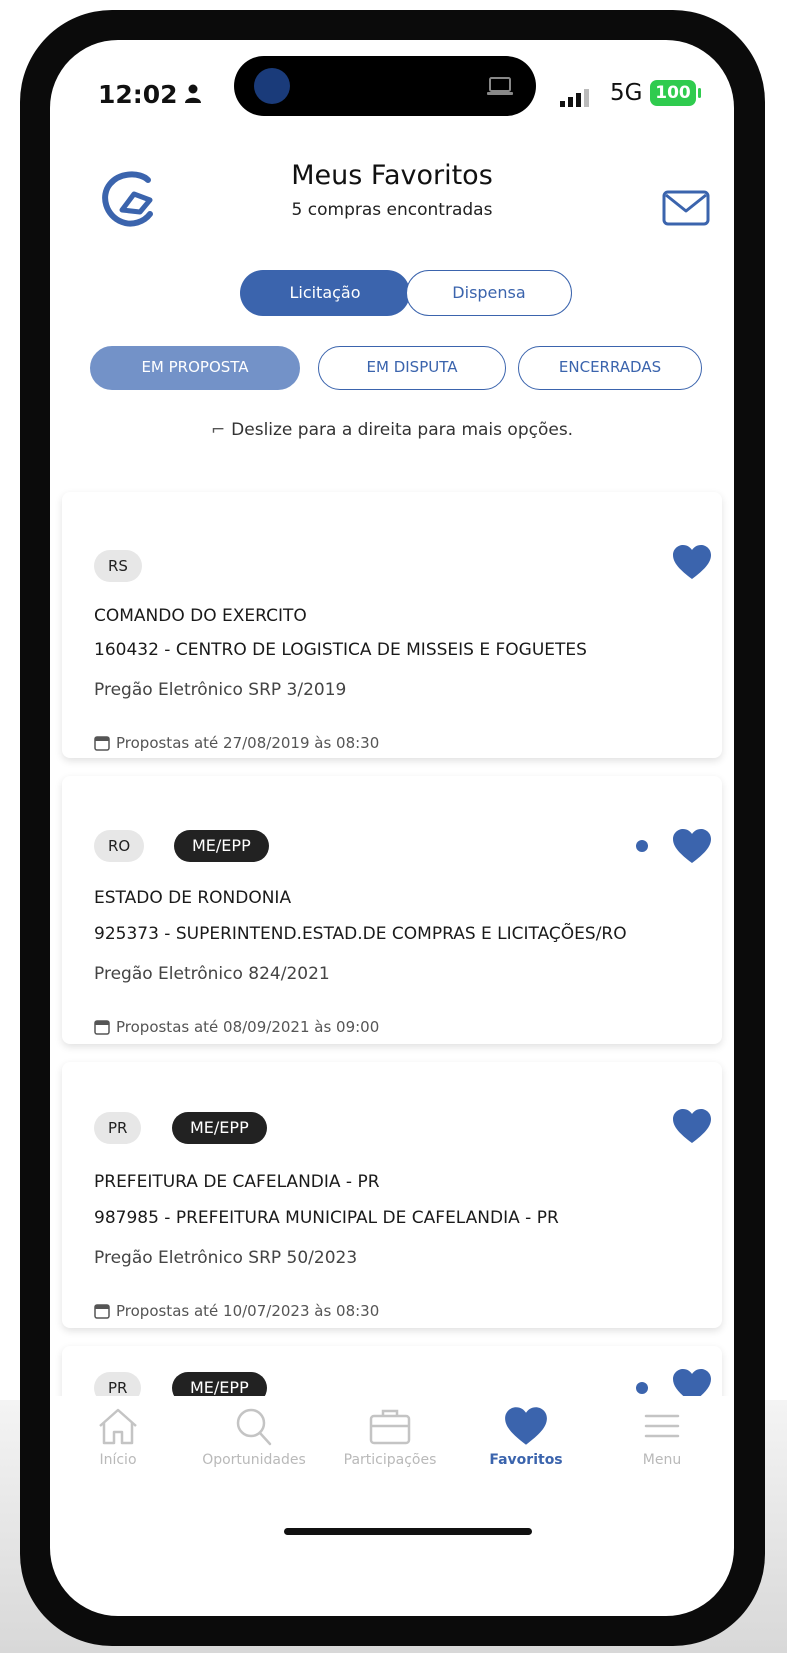 The image size is (787, 1653). What do you see at coordinates (248, 1027) in the screenshot?
I see `deadline-text: Propostas até 08/09/2021 às 09:00` at bounding box center [248, 1027].